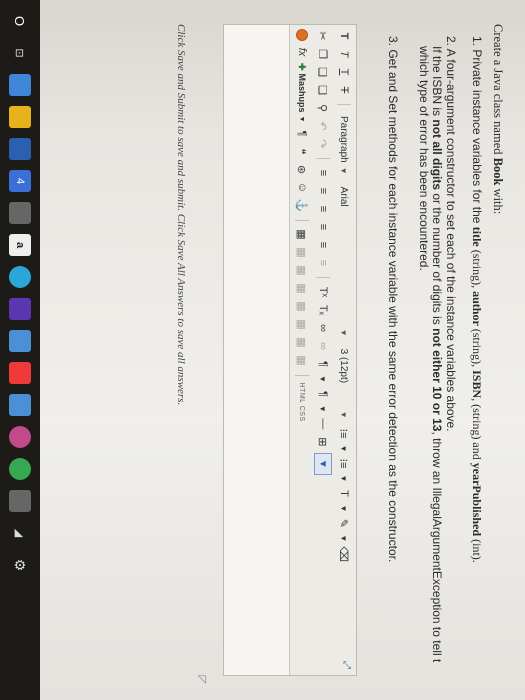 The height and width of the screenshot is (700, 525). What do you see at coordinates (323, 173) in the screenshot?
I see `align-left-icon: ≡` at bounding box center [323, 173].